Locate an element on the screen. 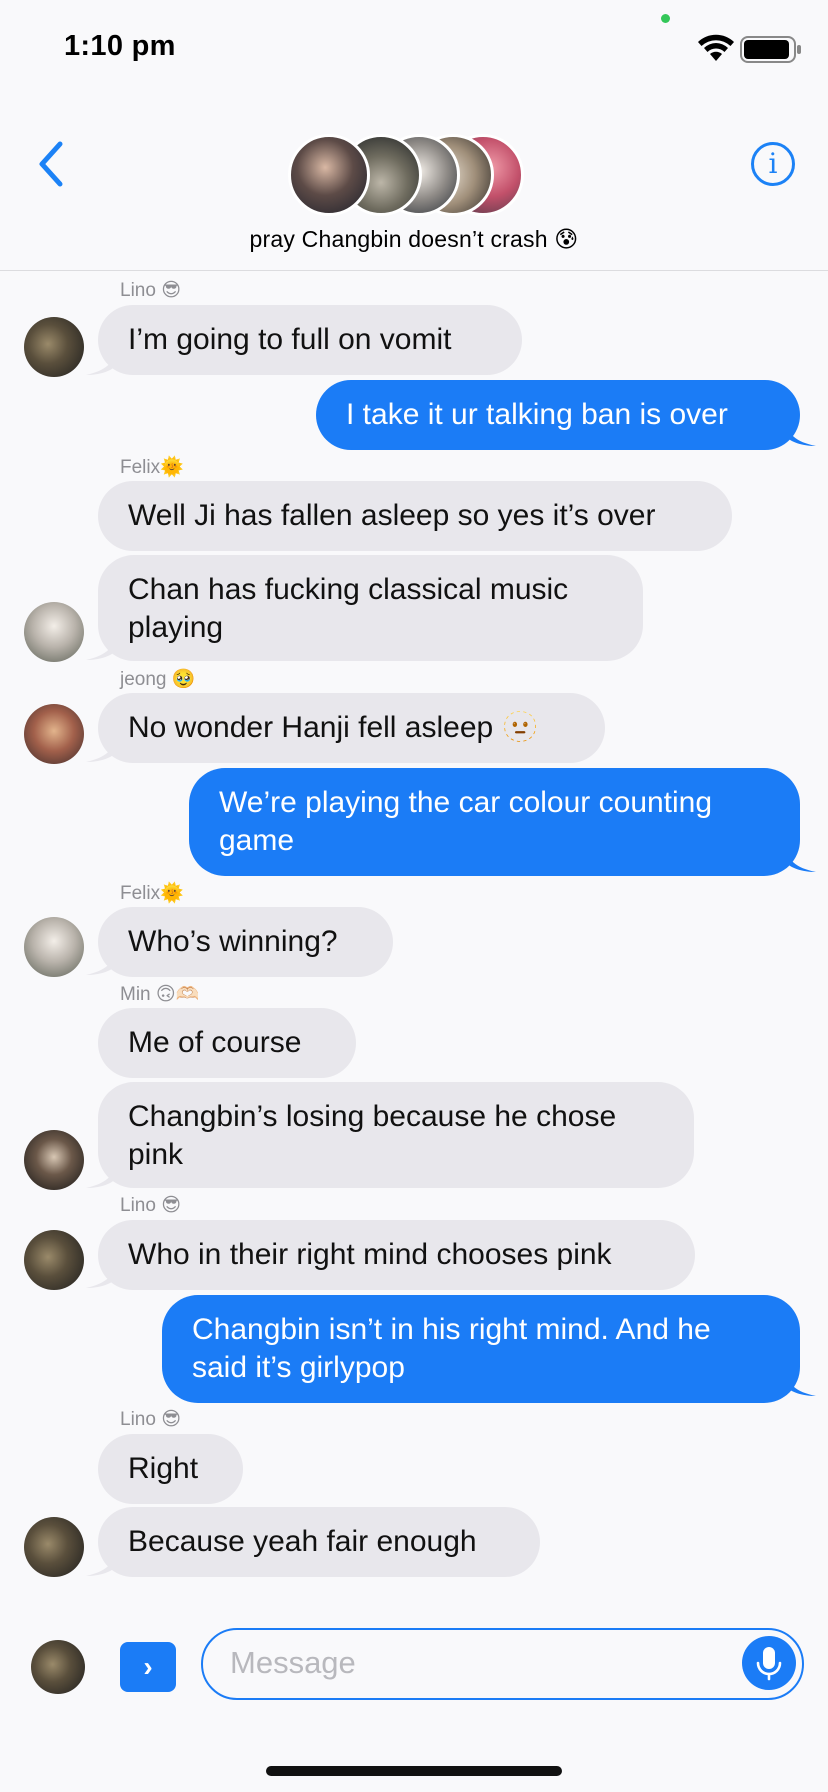 Image resolution: width=828 pixels, height=1792 pixels. message-bubble-incoming: Right is located at coordinates (170, 1469).